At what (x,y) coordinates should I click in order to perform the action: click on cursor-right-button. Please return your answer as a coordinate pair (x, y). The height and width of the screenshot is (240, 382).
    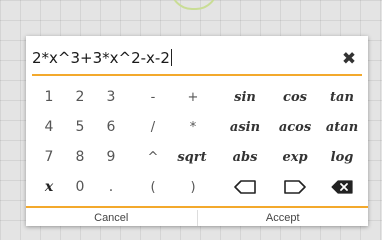
    Looking at the image, I should click on (295, 187).